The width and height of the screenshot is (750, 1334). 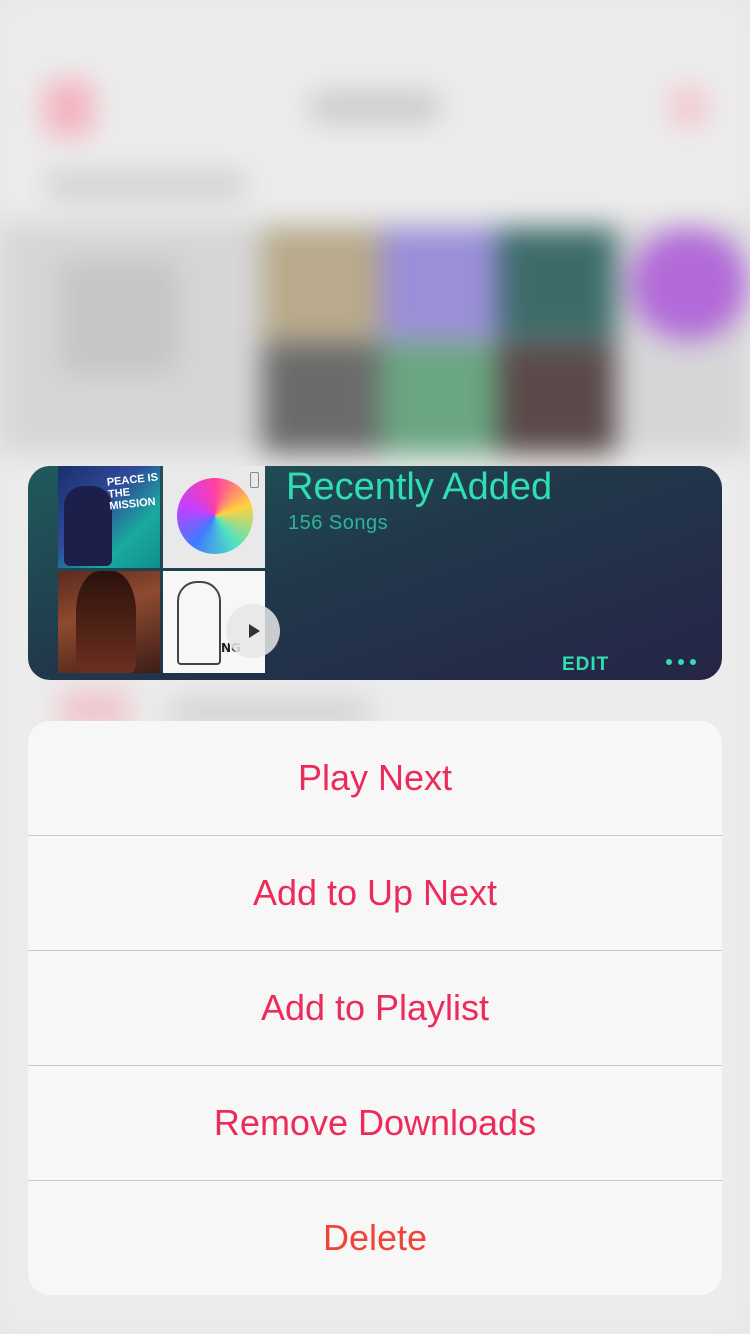 What do you see at coordinates (375, 778) in the screenshot?
I see `play-next-button: Play Next` at bounding box center [375, 778].